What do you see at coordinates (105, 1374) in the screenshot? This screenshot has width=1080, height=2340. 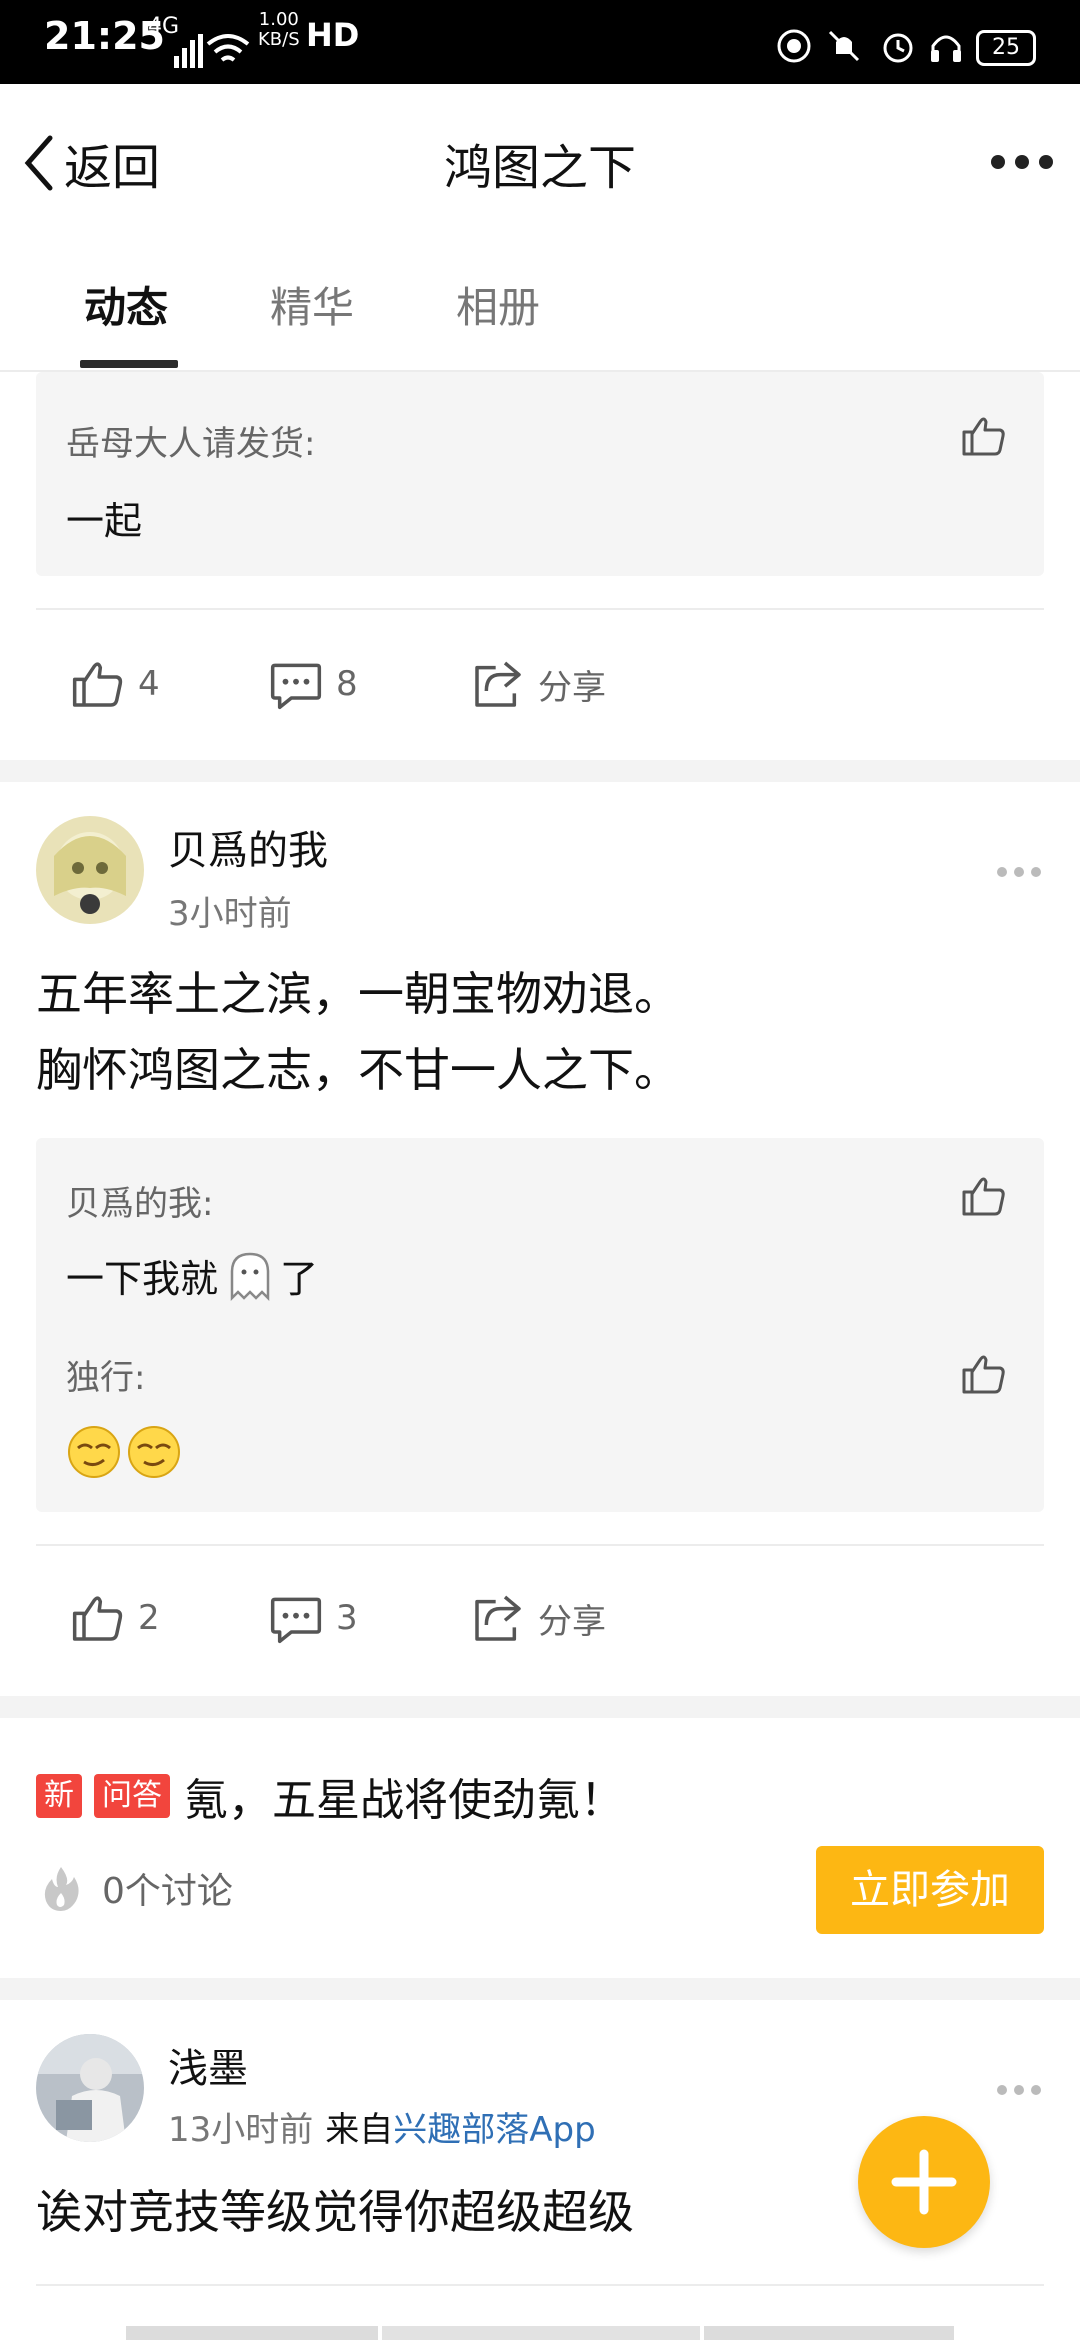 I see `comment-author: 独行:` at bounding box center [105, 1374].